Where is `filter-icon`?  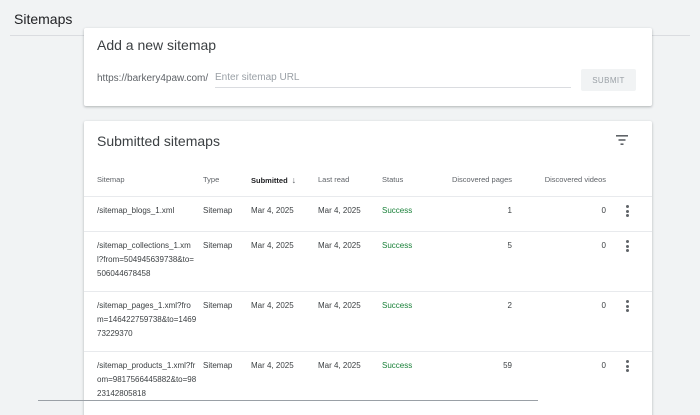 filter-icon is located at coordinates (622, 140).